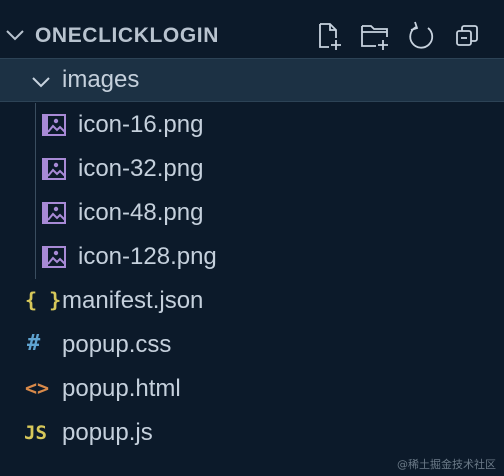 Image resolution: width=504 pixels, height=476 pixels. Describe the element at coordinates (117, 344) in the screenshot. I see `file-label: popup.css` at that location.